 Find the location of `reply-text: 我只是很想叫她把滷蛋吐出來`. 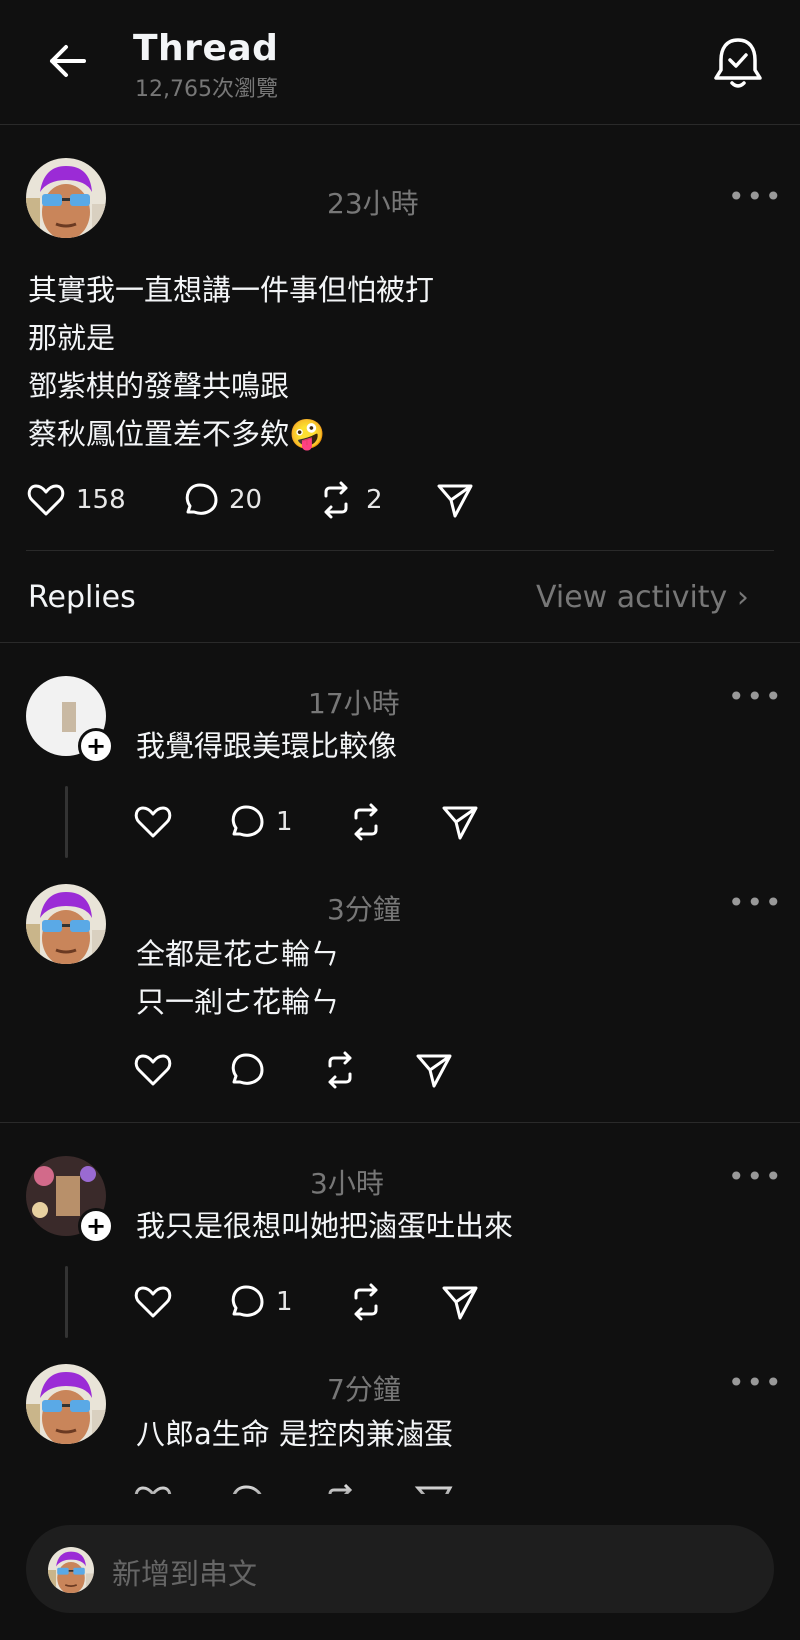

reply-text: 我只是很想叫她把滷蛋吐出來 is located at coordinates (325, 1226).